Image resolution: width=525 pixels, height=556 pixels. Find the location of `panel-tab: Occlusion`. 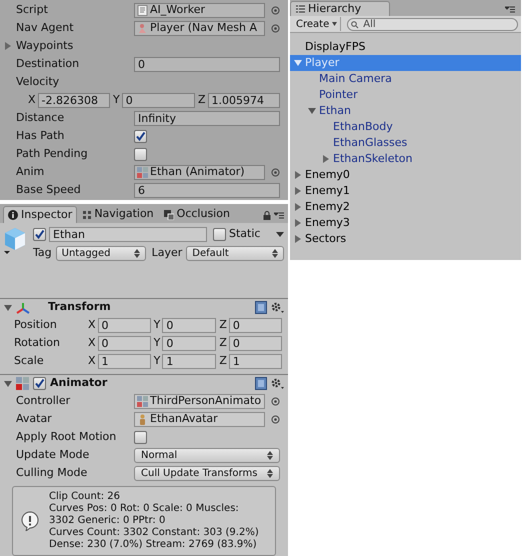

panel-tab: Occlusion is located at coordinates (197, 214).